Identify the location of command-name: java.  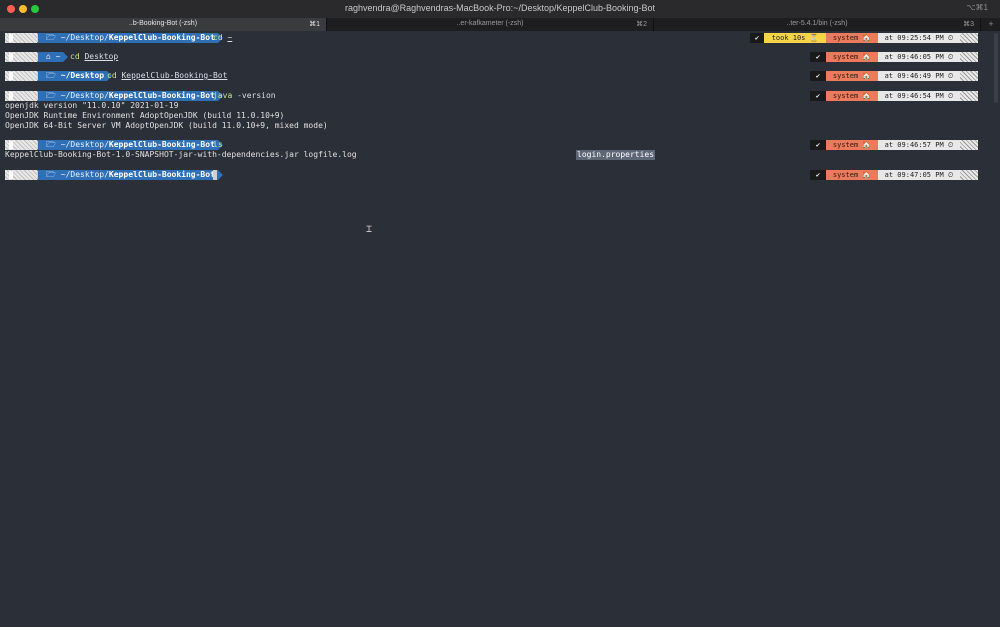
(223, 95).